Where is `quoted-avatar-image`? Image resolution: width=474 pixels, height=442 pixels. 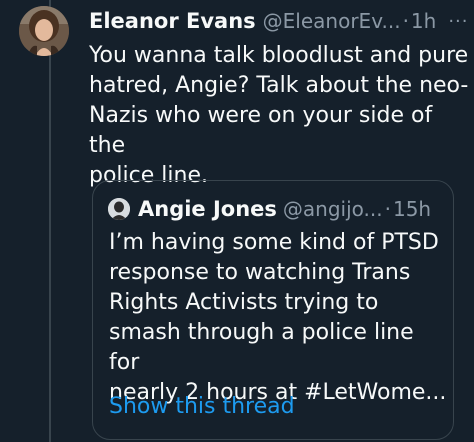 quoted-avatar-image is located at coordinates (119, 209).